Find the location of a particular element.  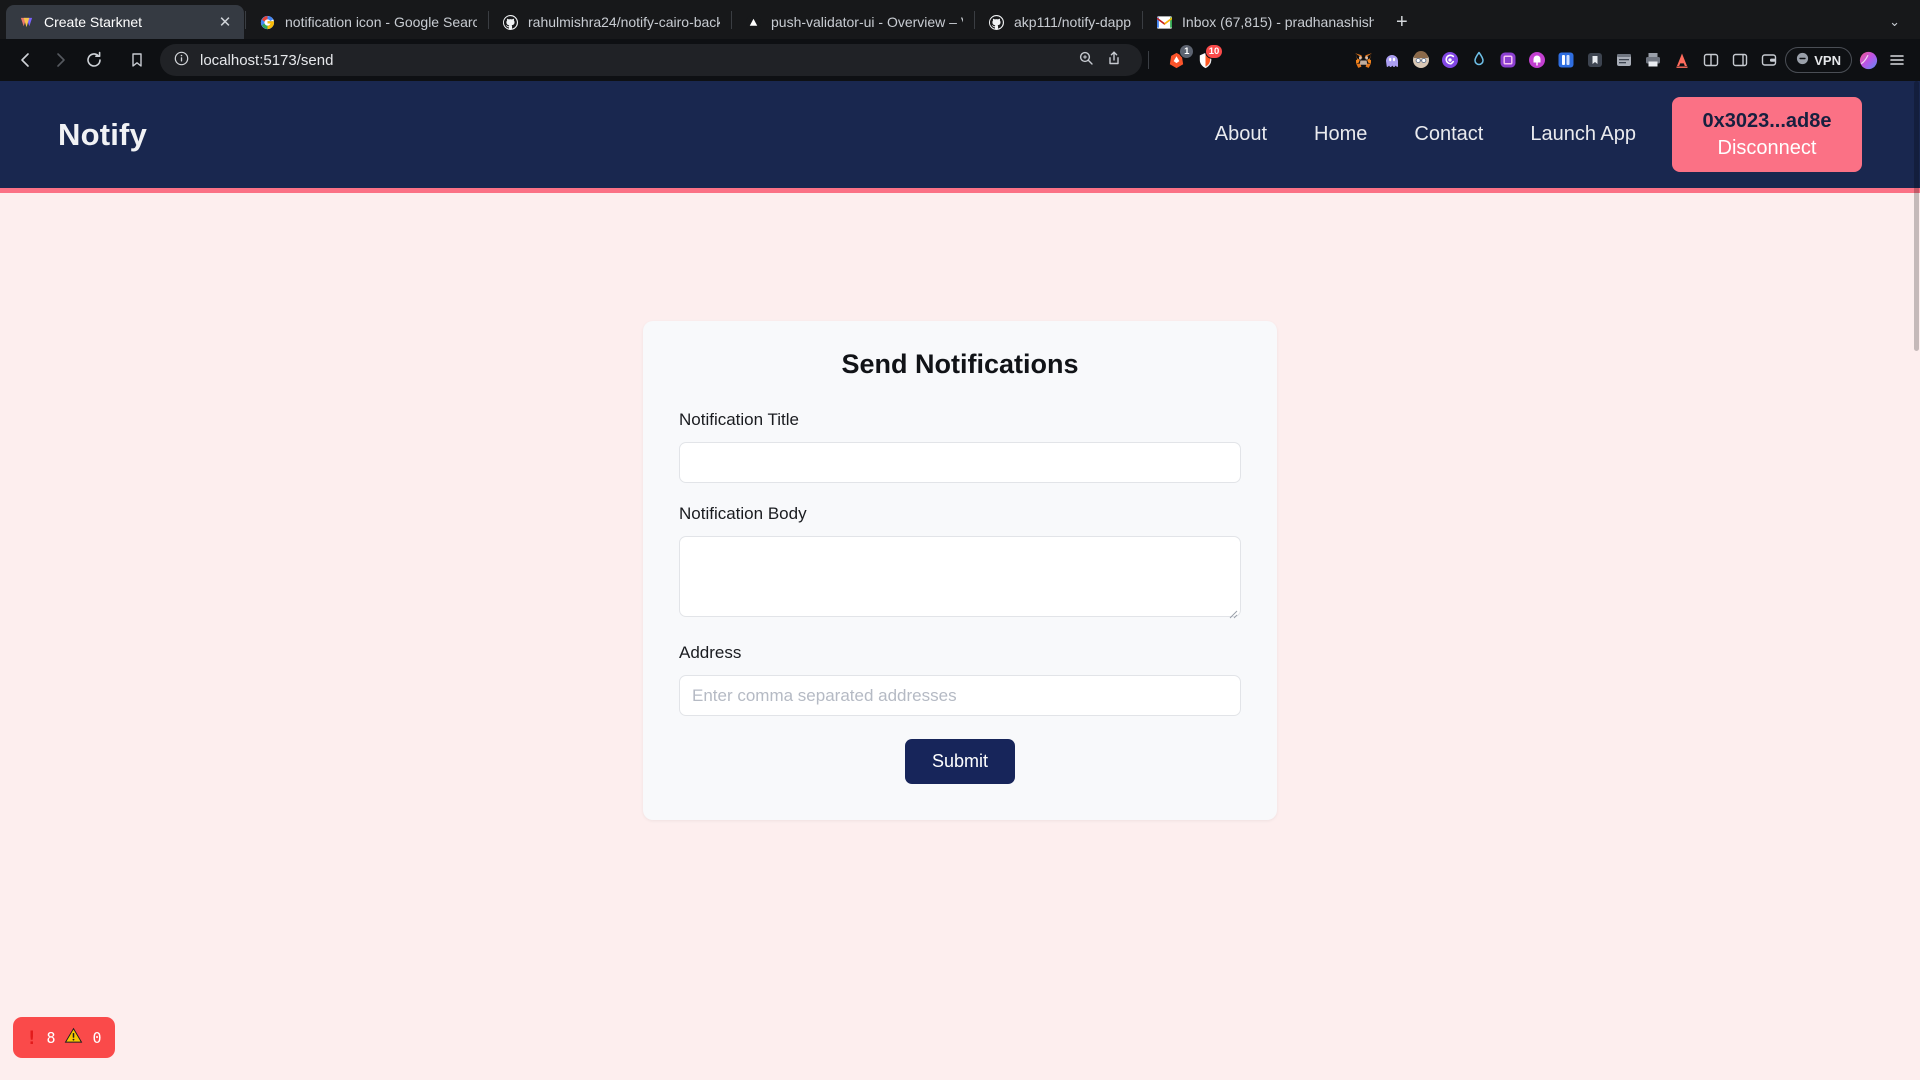

url-text: localhost:5173/send is located at coordinates (267, 60).